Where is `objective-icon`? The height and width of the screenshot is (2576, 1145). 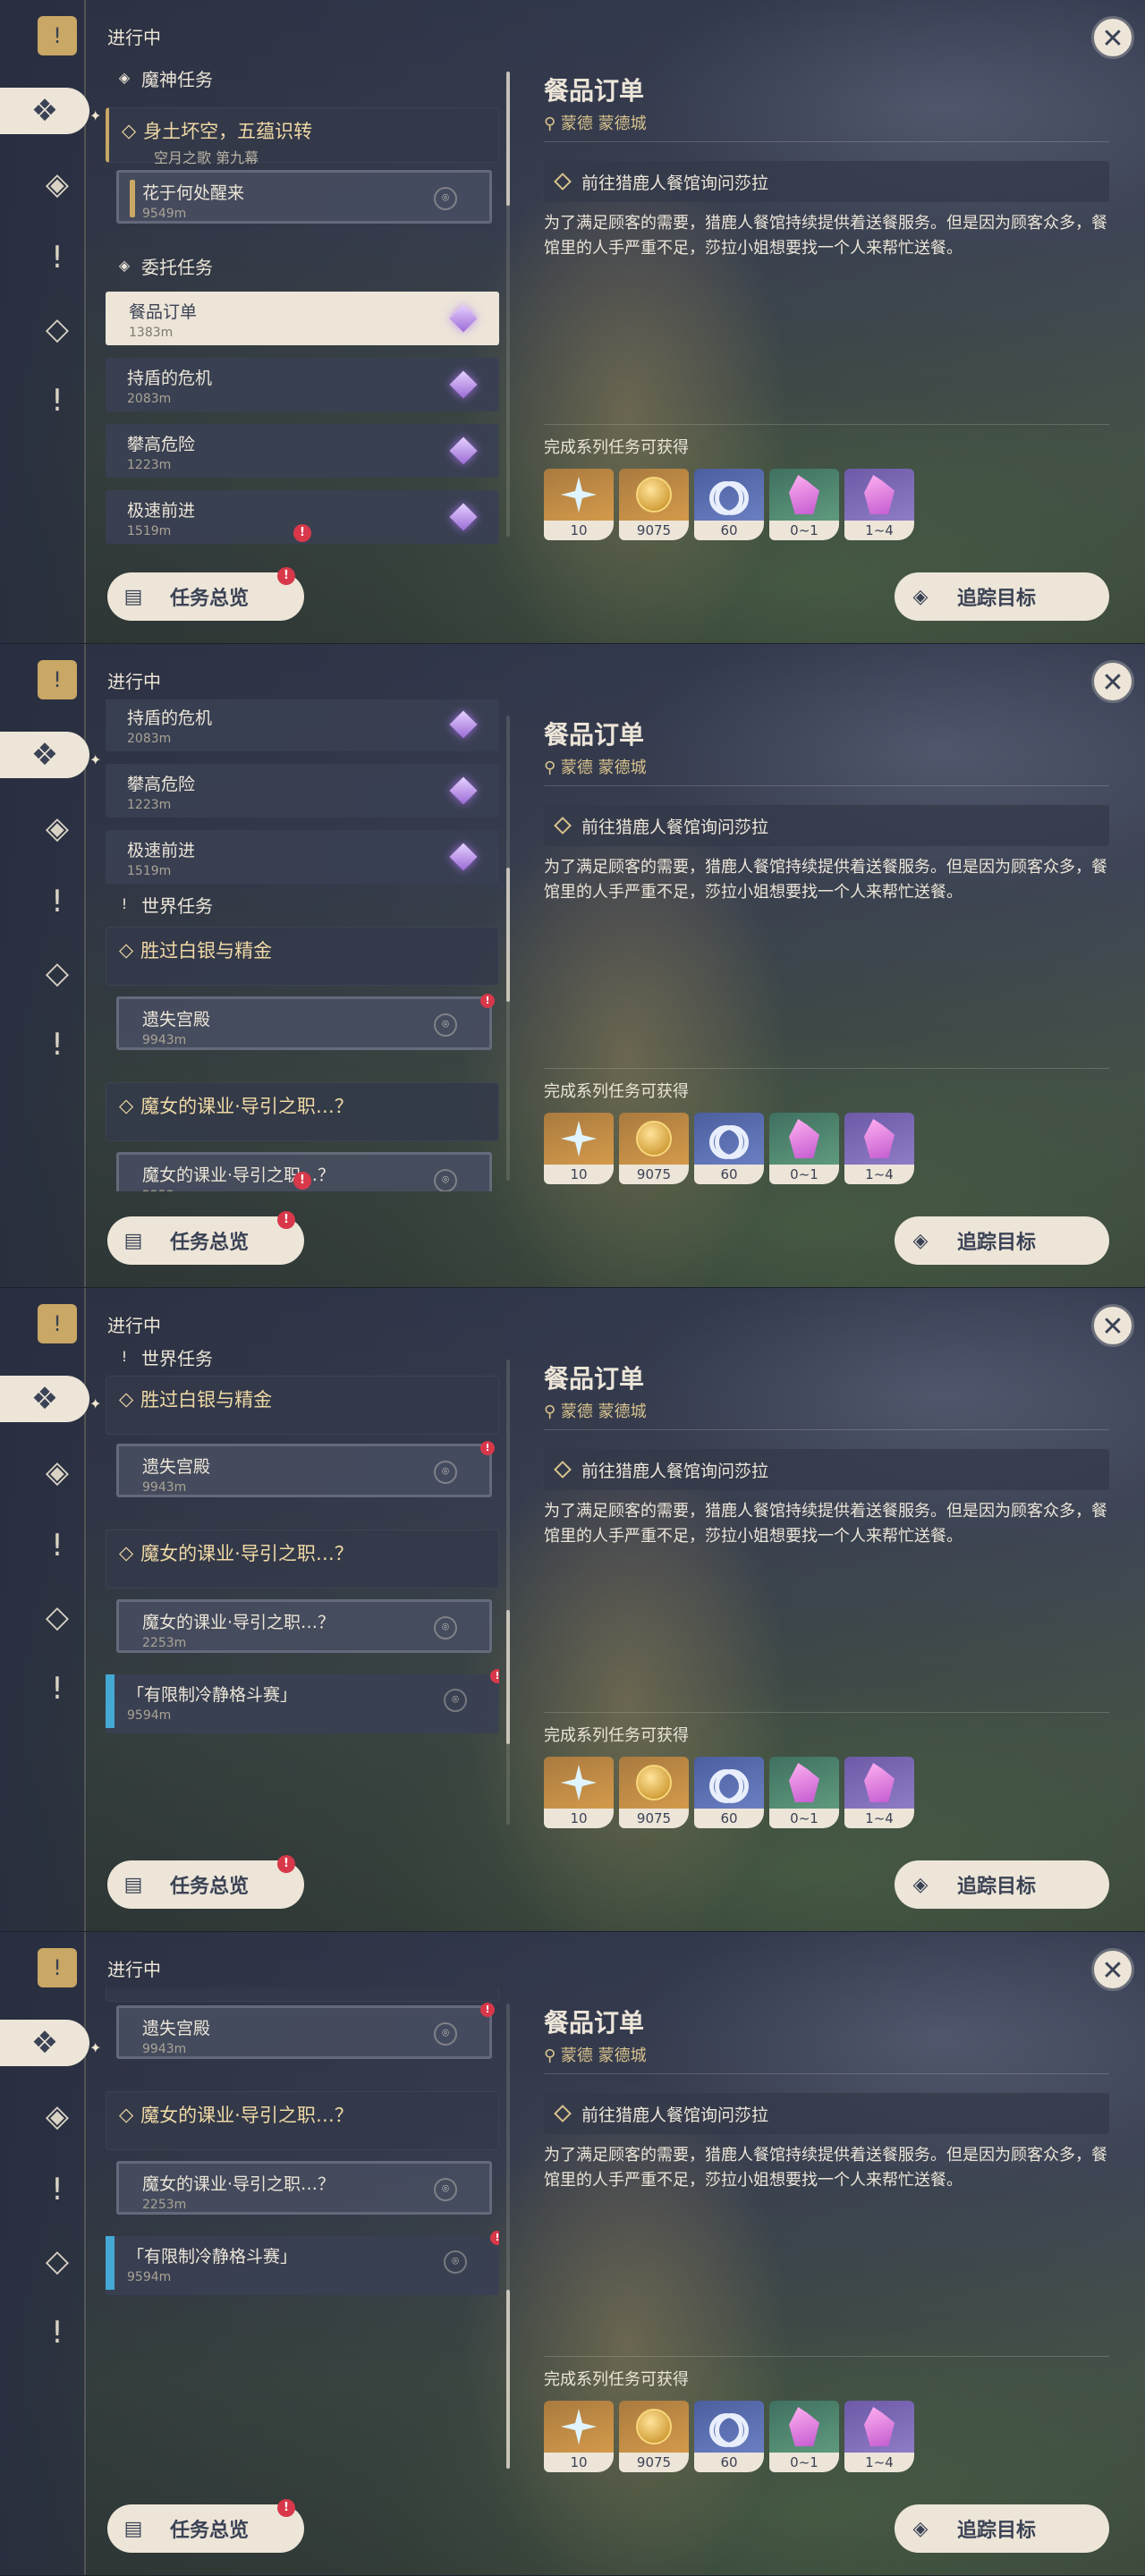 objective-icon is located at coordinates (563, 826).